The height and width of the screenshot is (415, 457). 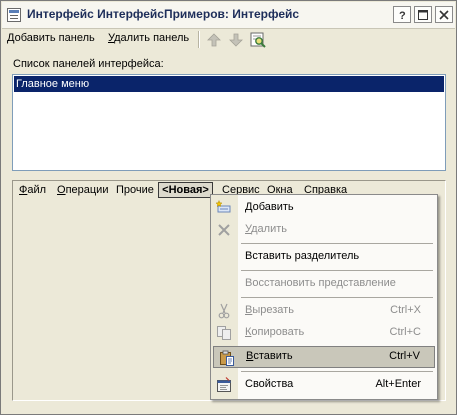 I want to click on maximize-button, so click(x=423, y=14).